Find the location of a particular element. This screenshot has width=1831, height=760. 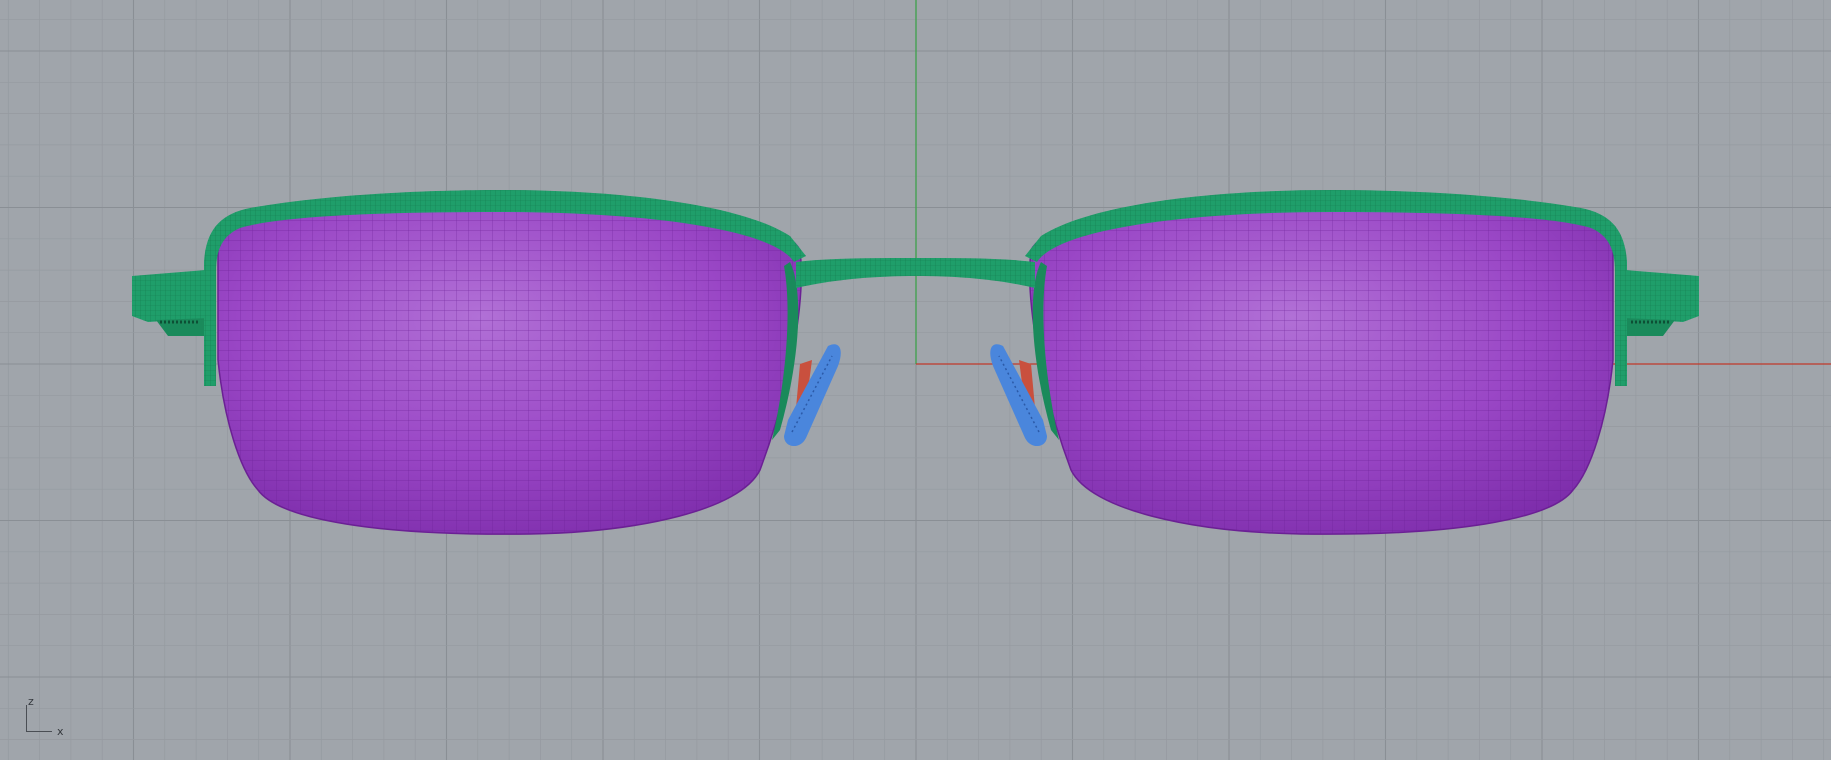

right-temple is located at coordinates (1659, 303).